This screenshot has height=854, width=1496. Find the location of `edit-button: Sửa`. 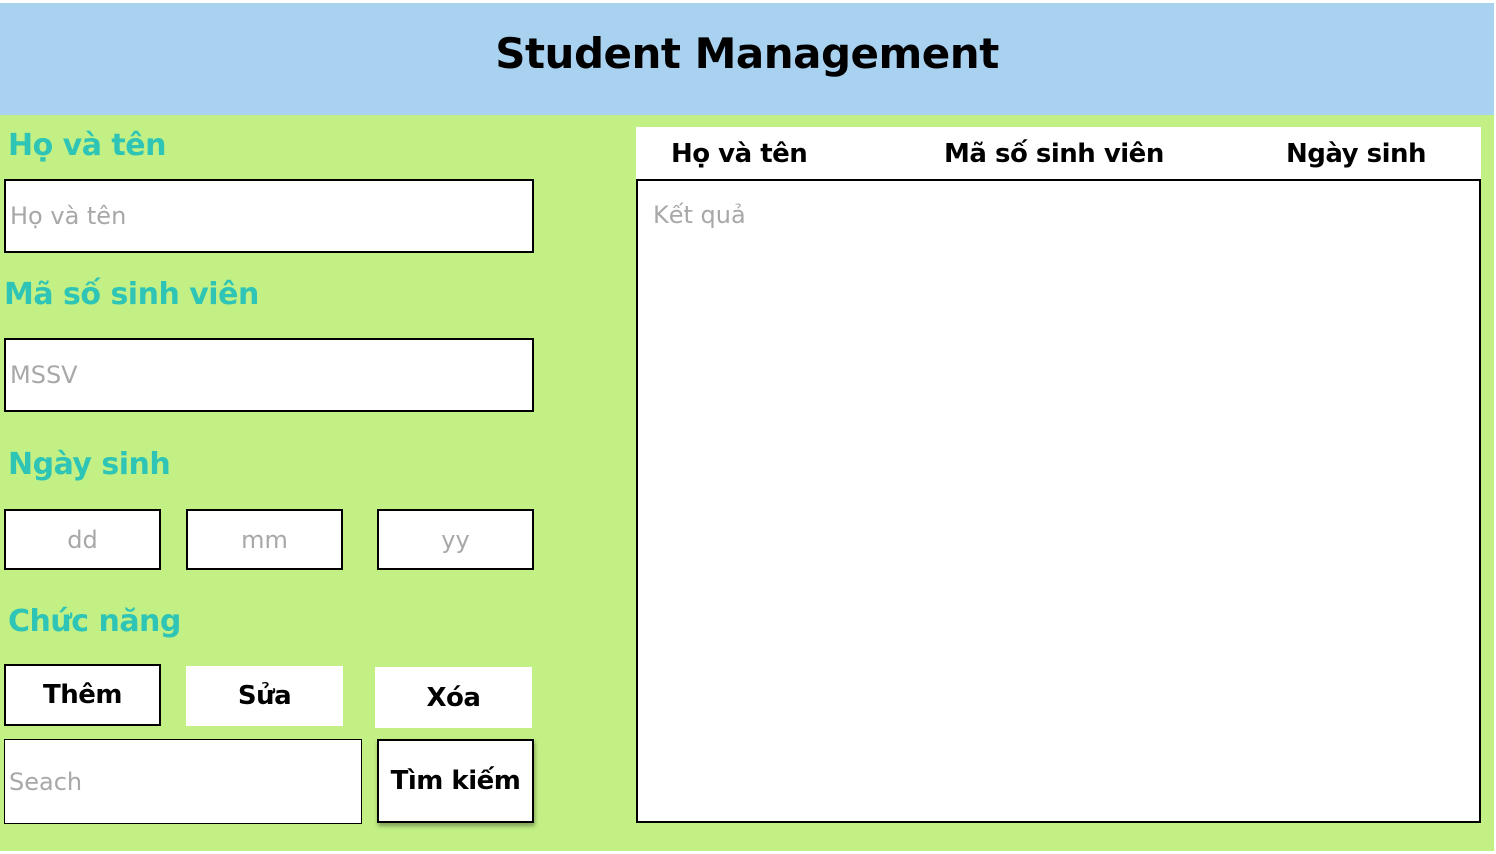

edit-button: Sửa is located at coordinates (264, 696).